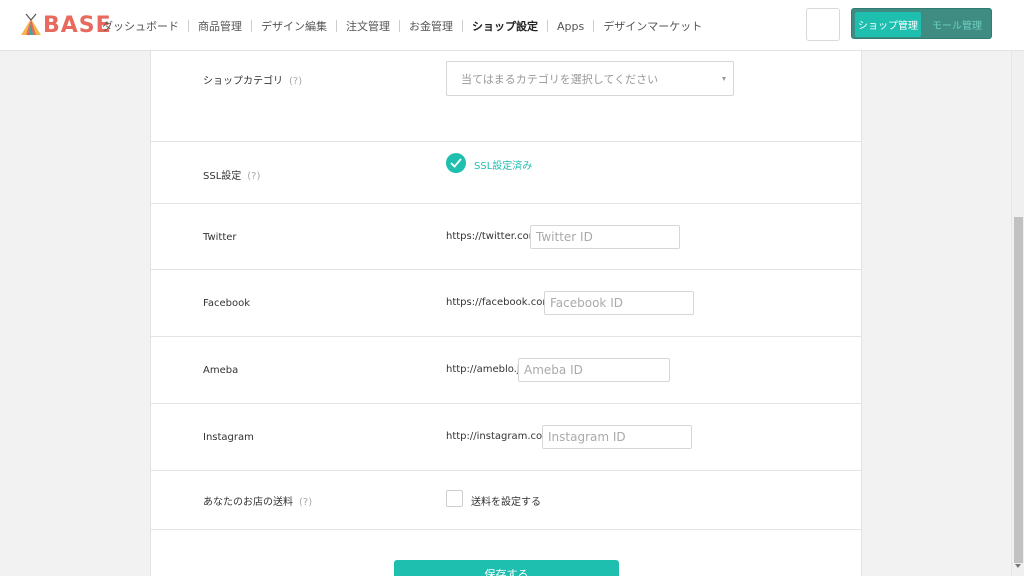 The image size is (1024, 576). Describe the element at coordinates (368, 26) in the screenshot. I see `nav-orders: 注文管理` at that location.